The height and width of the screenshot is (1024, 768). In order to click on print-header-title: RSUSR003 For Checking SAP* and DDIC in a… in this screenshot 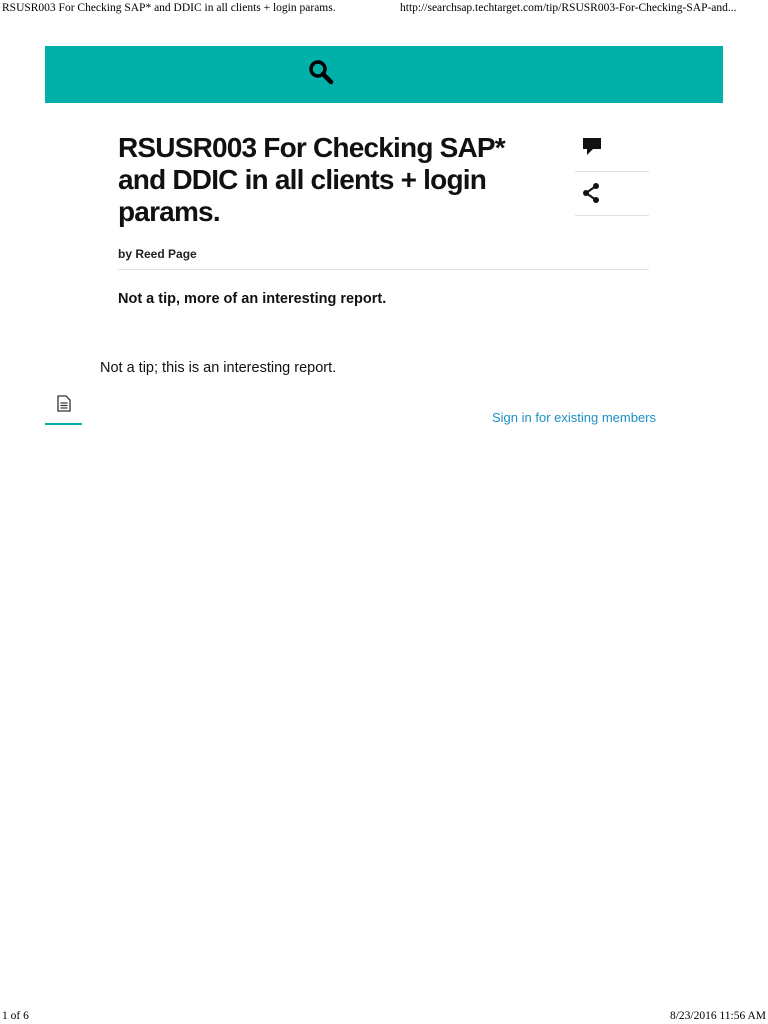, I will do `click(169, 8)`.